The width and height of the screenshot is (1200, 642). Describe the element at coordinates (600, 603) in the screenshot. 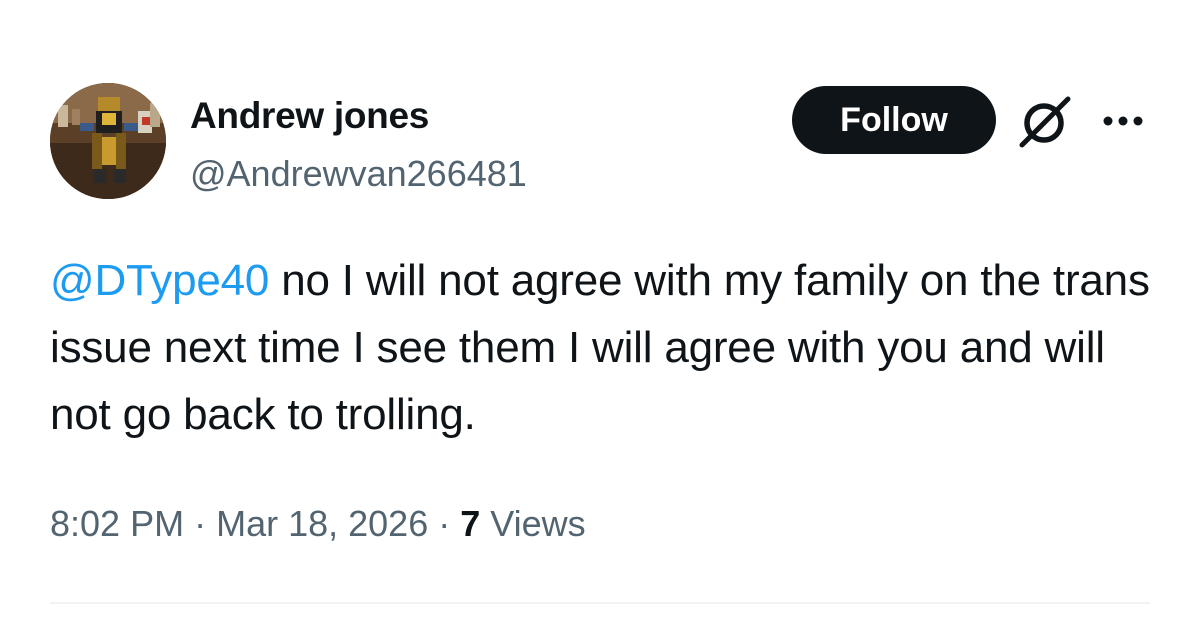

I see `divider` at that location.